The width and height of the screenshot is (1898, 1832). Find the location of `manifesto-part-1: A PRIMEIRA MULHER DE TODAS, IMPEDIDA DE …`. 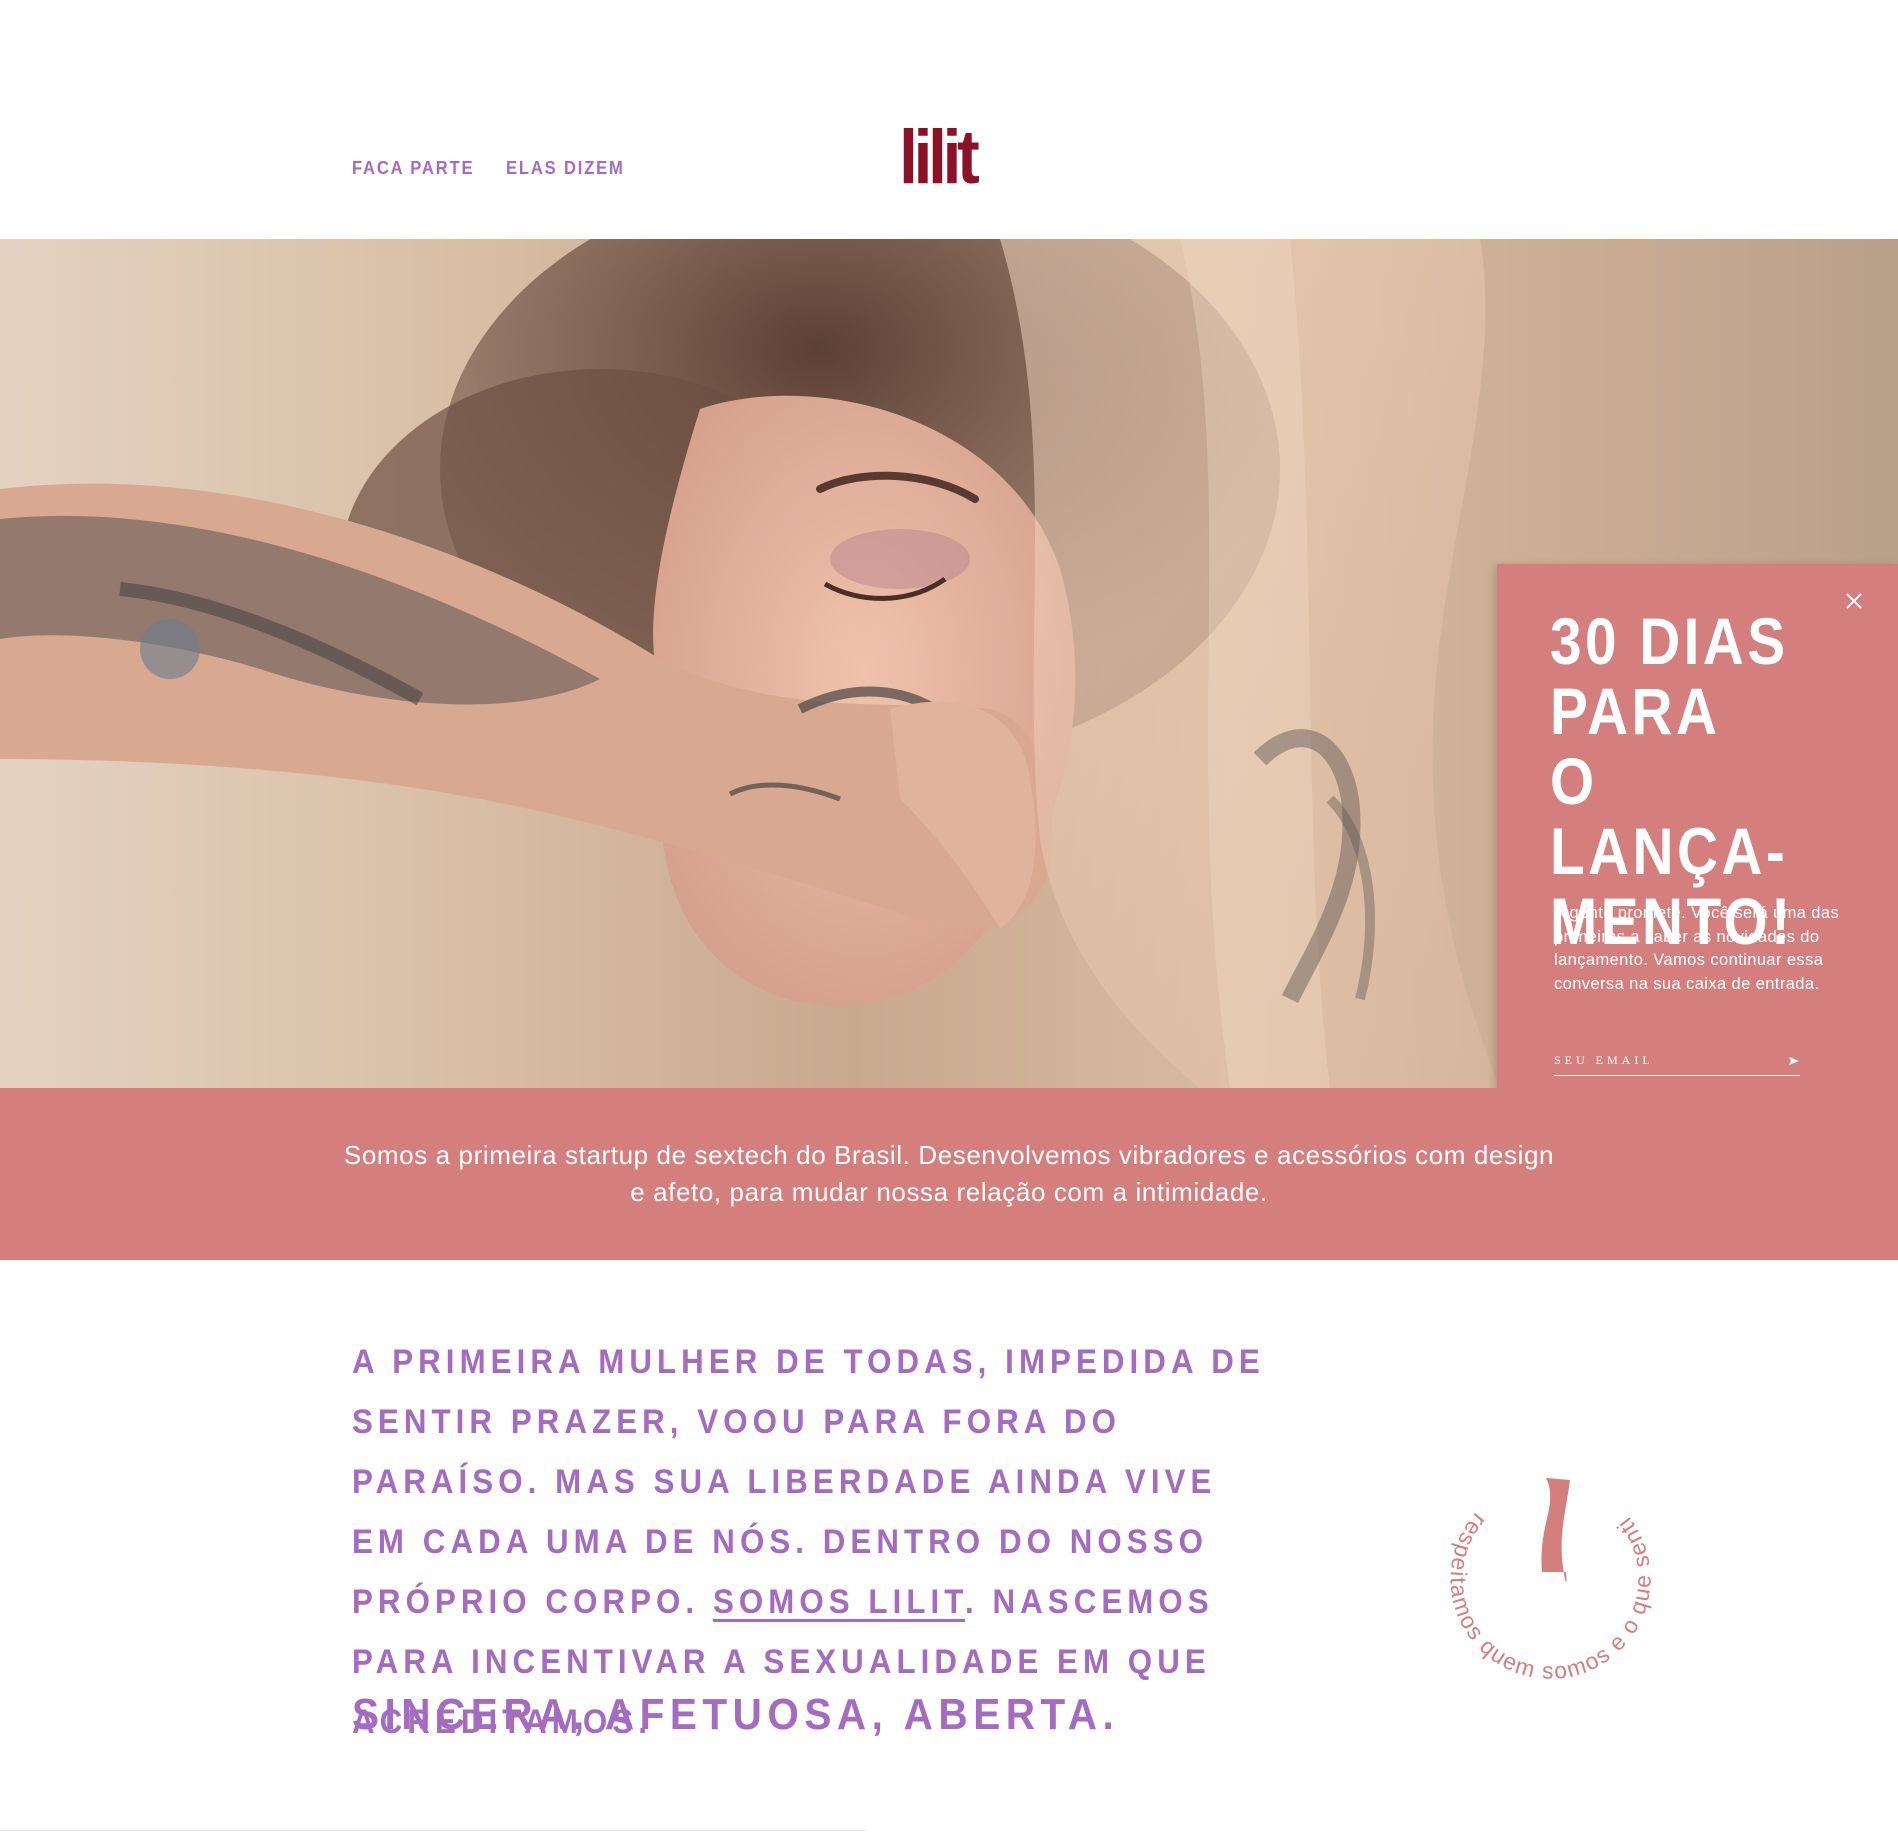

manifesto-part-1: A PRIMEIRA MULHER DE TODAS, IMPEDIDA DE … is located at coordinates (808, 1482).